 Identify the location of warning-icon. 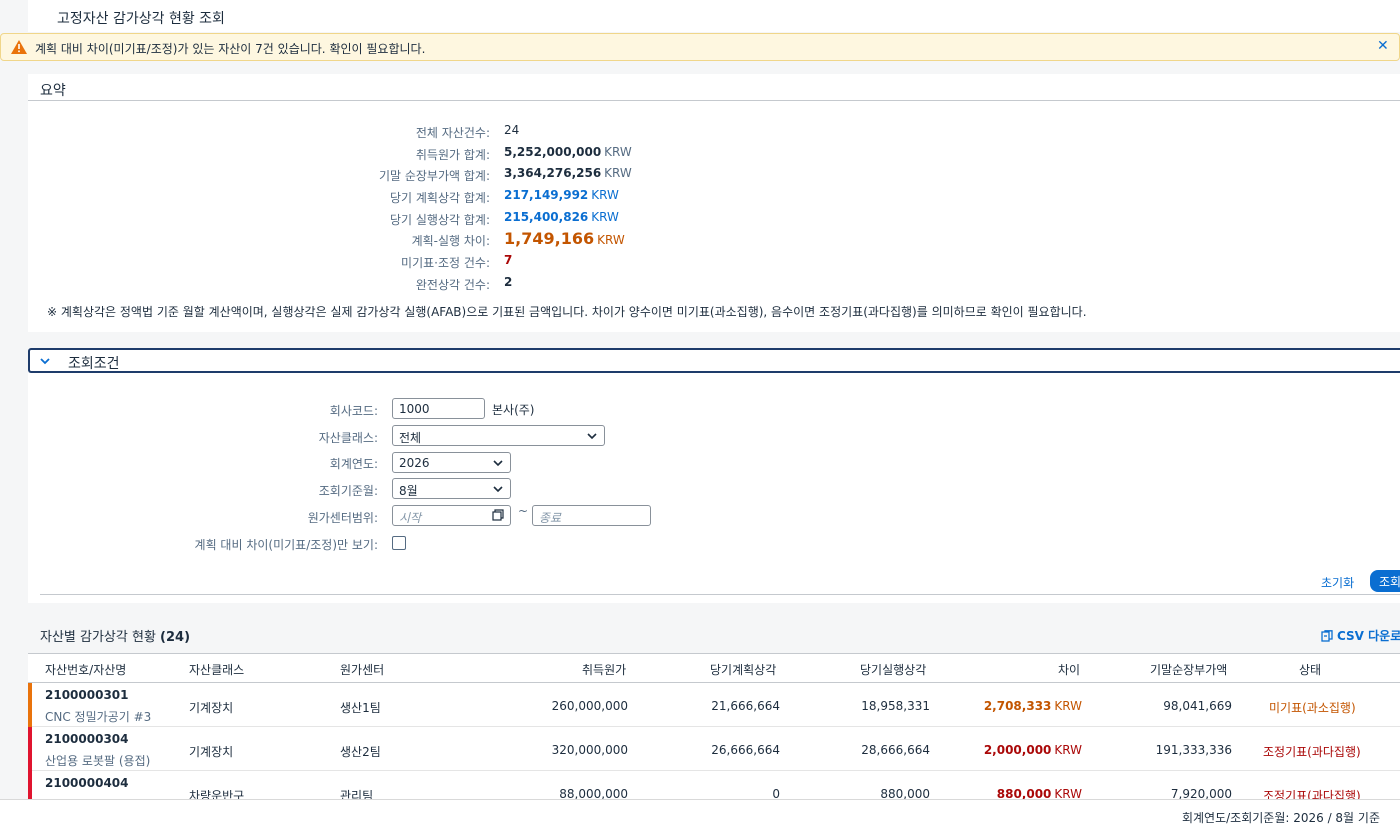
(19, 47).